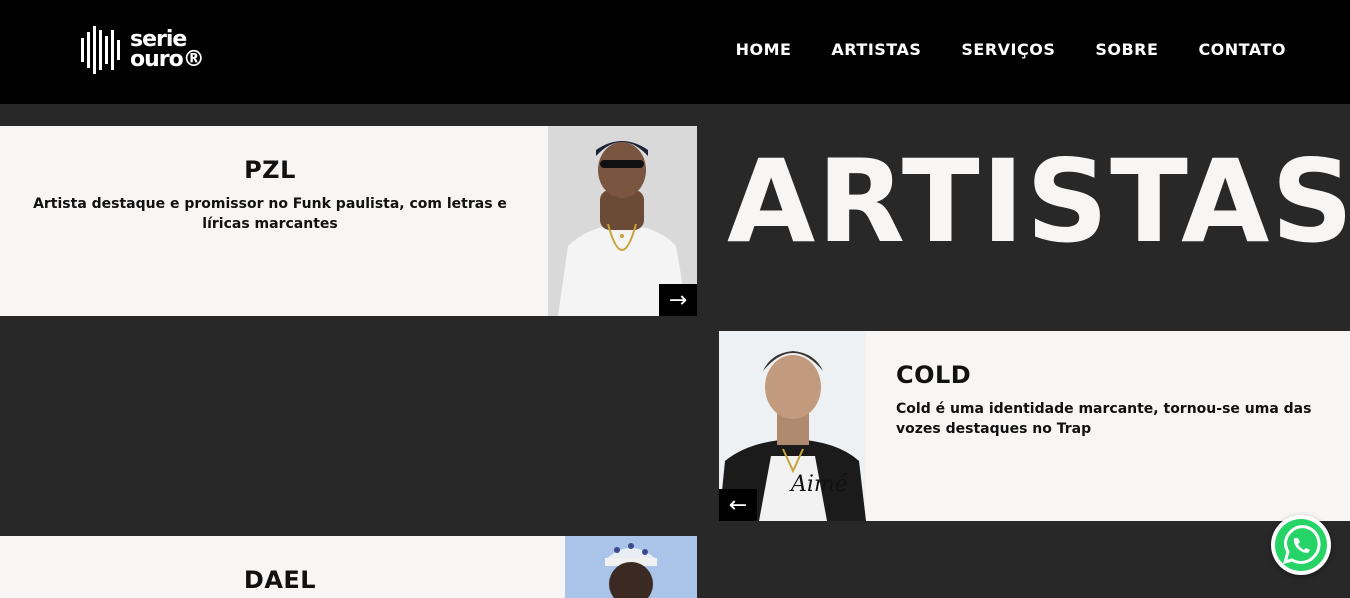 Image resolution: width=1350 pixels, height=598 pixels. What do you see at coordinates (876, 49) in the screenshot?
I see `nav-artistas: ARTISTAS` at bounding box center [876, 49].